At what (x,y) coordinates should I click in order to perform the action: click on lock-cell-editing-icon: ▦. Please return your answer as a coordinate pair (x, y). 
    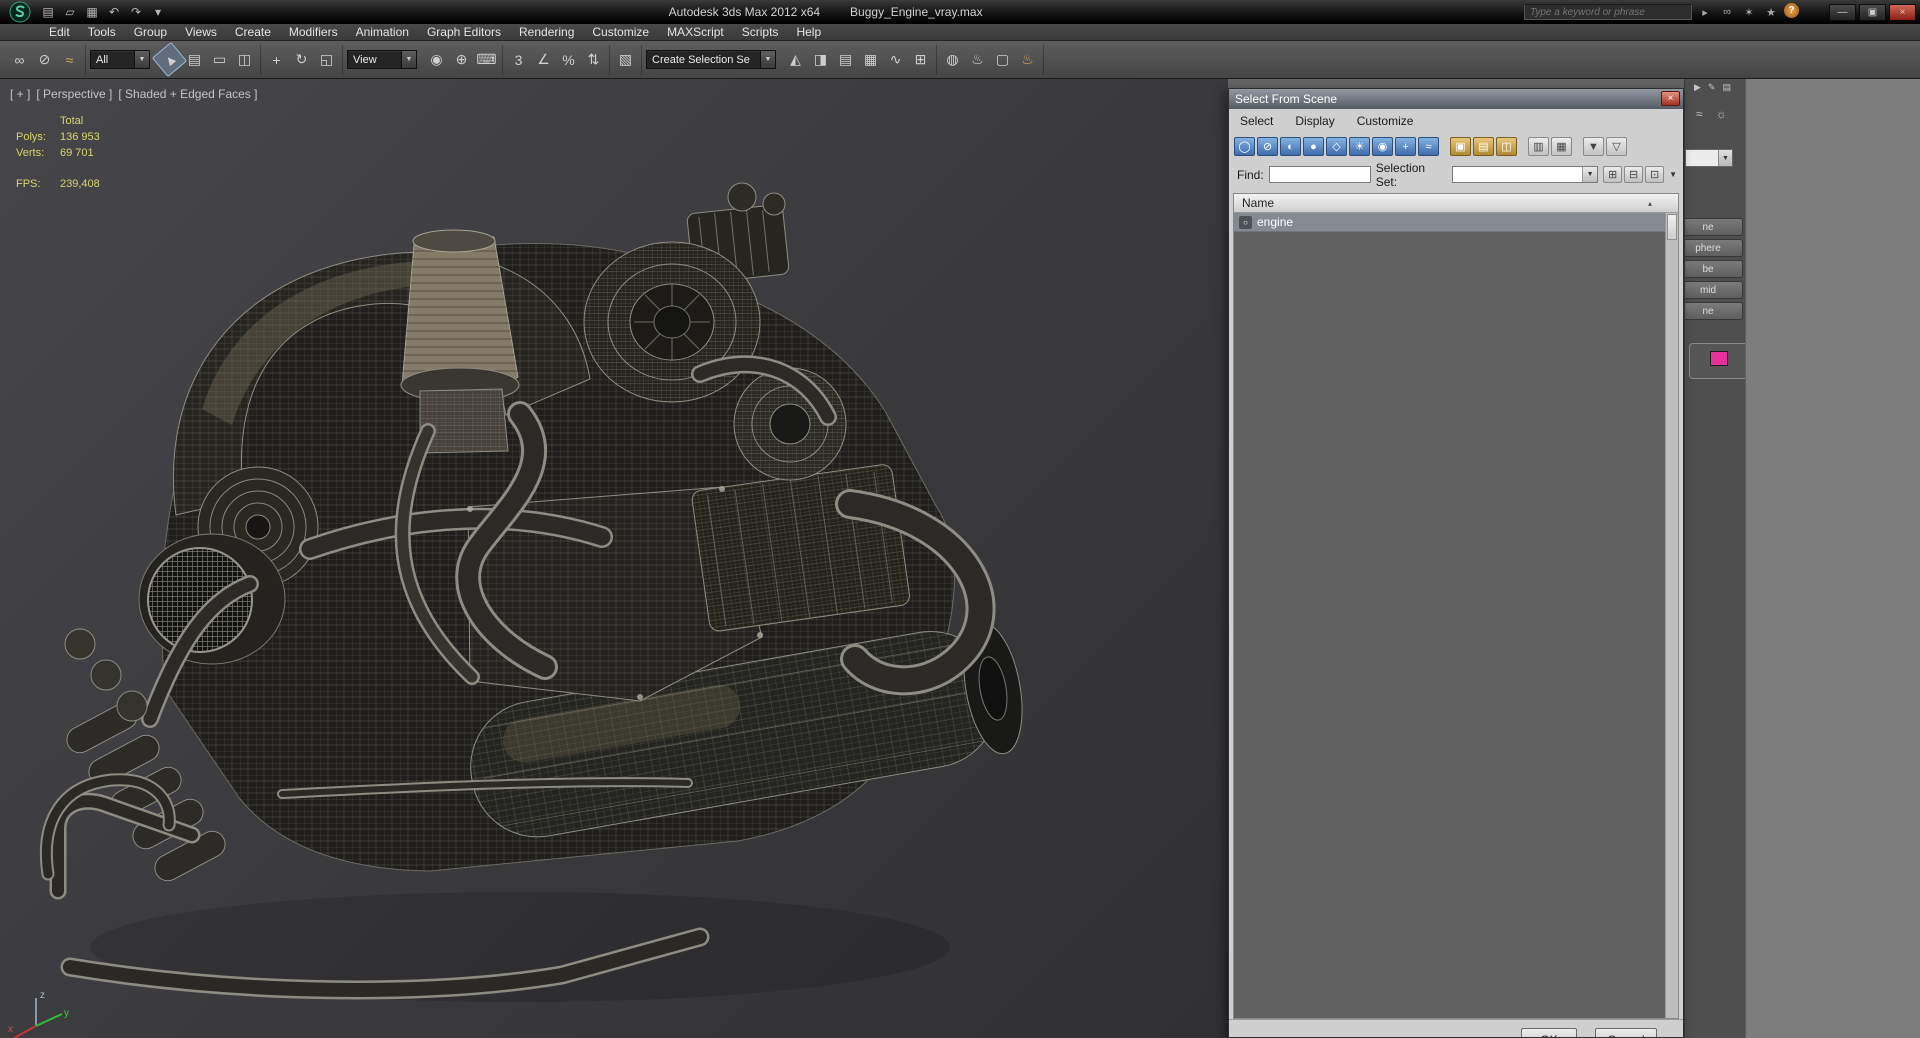
    Looking at the image, I should click on (1561, 146).